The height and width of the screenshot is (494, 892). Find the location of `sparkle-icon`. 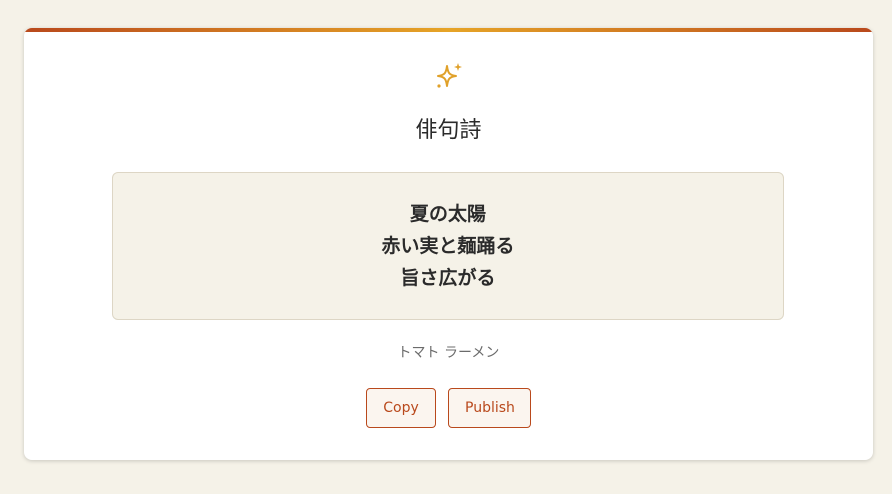

sparkle-icon is located at coordinates (449, 76).